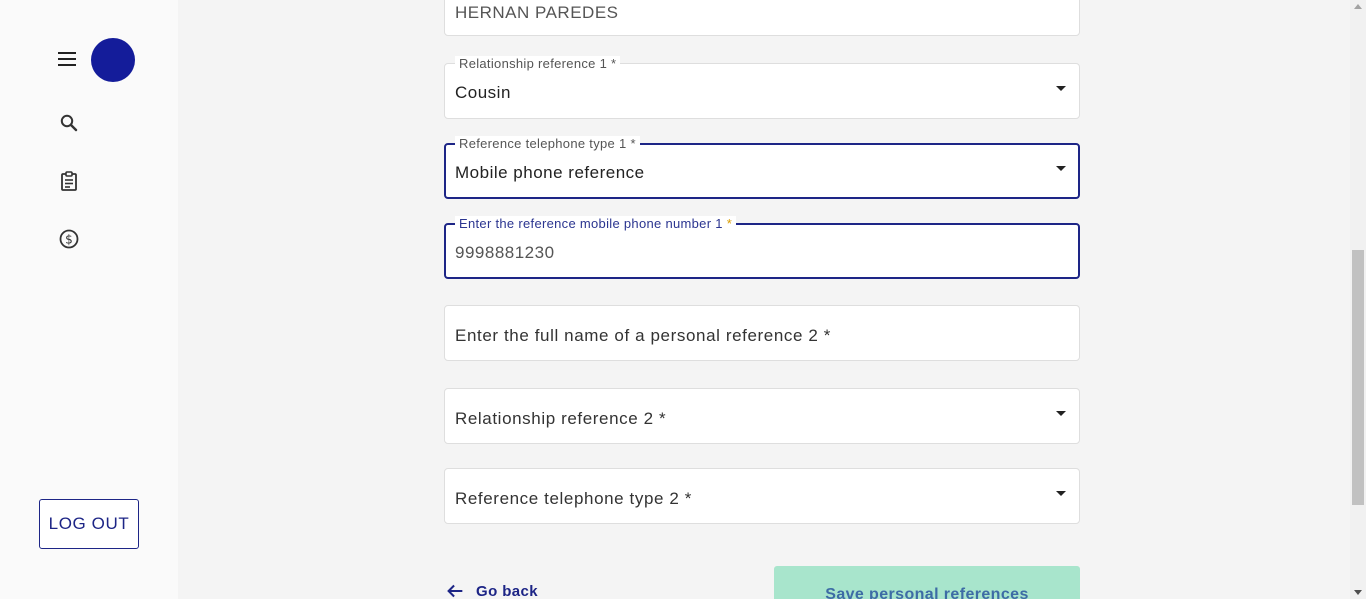  I want to click on page-scrollbar, so click(1358, 299).